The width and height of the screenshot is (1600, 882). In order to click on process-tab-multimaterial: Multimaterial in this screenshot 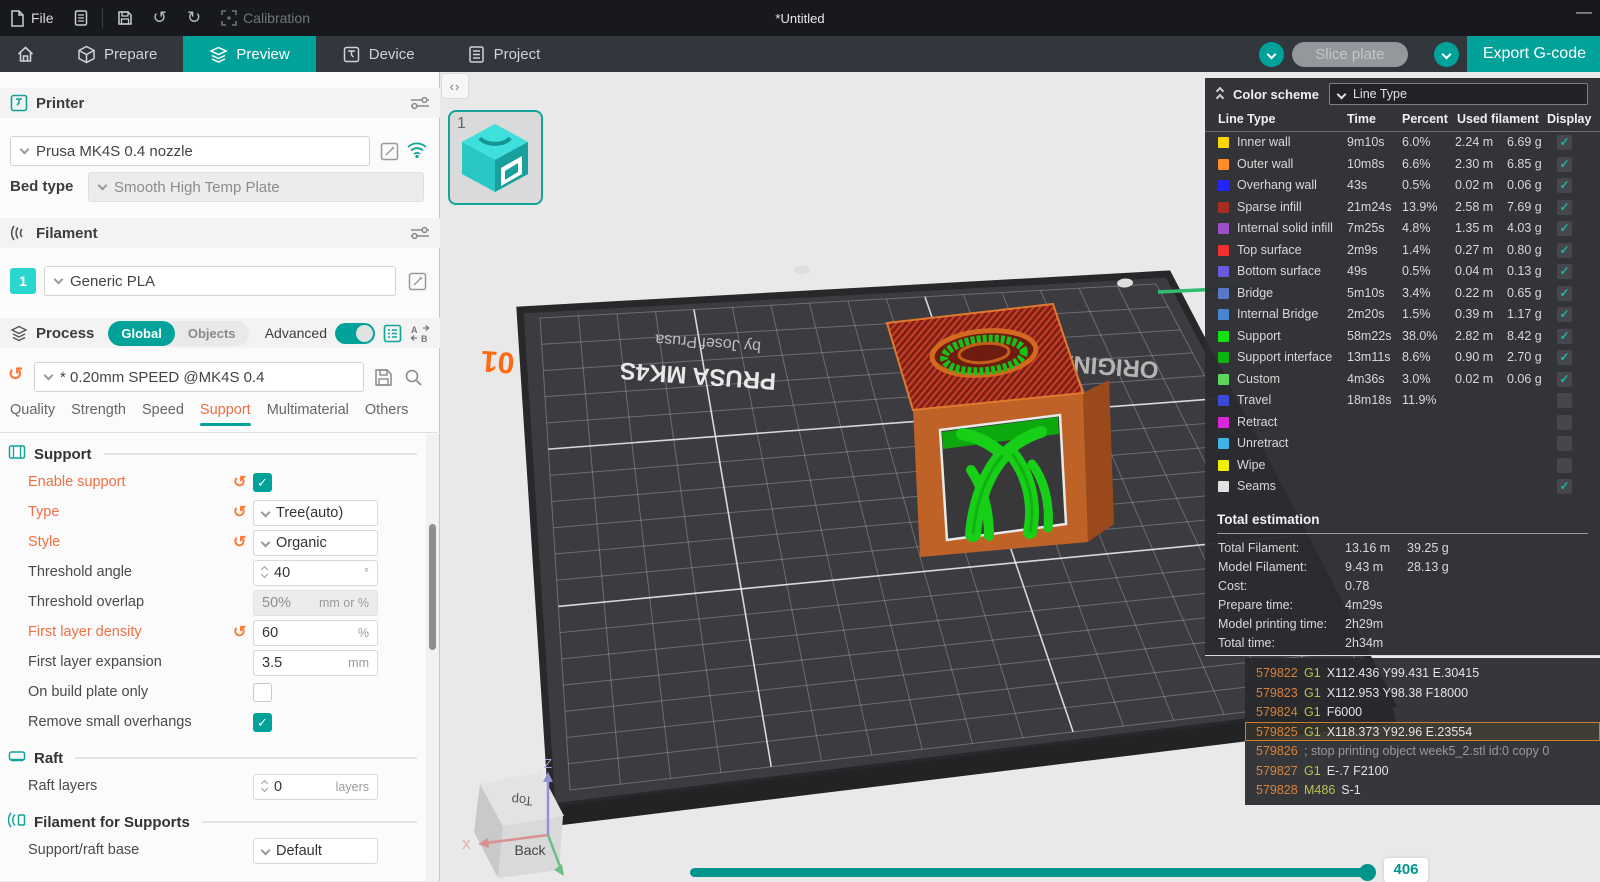, I will do `click(308, 414)`.